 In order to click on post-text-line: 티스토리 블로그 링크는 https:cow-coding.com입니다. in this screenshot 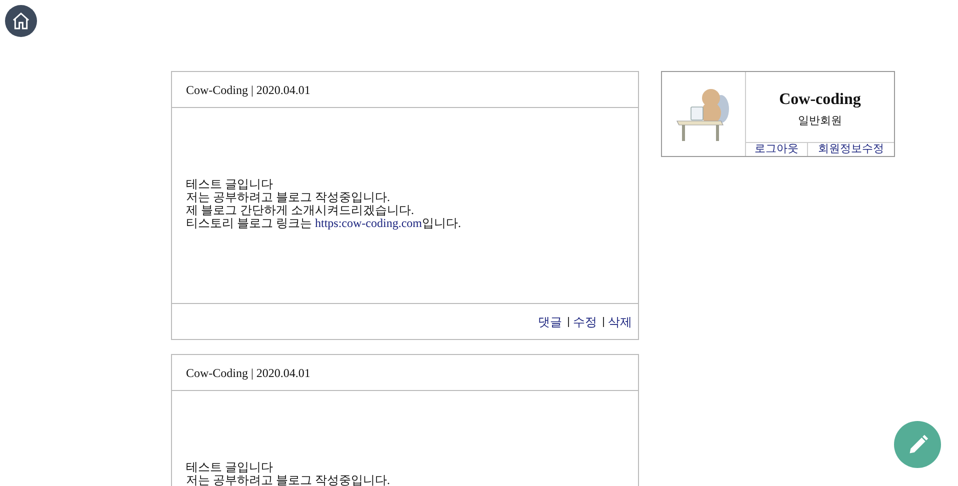, I will do `click(324, 223)`.